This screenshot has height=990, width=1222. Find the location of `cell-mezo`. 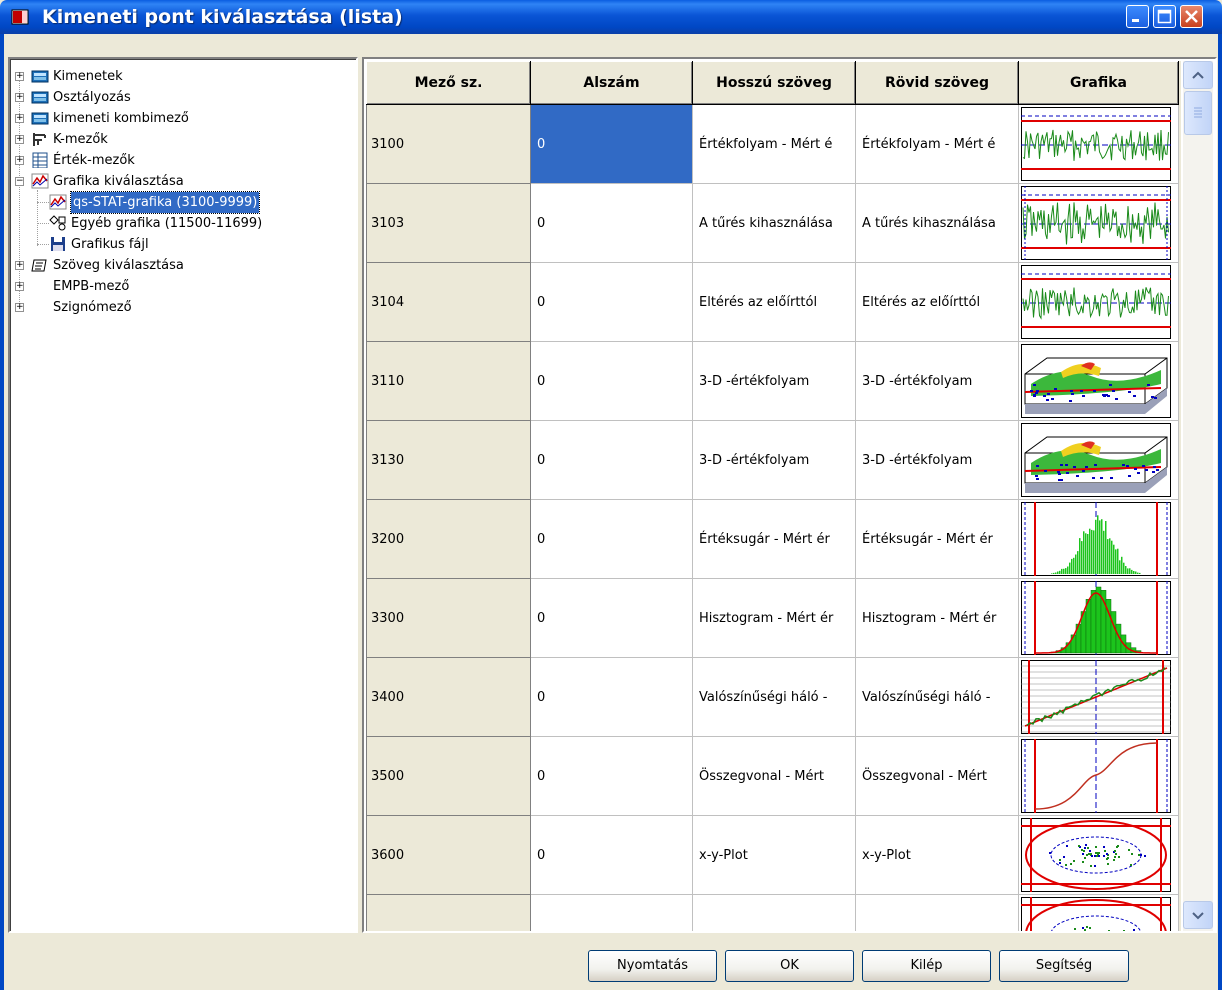

cell-mezo is located at coordinates (448, 912).